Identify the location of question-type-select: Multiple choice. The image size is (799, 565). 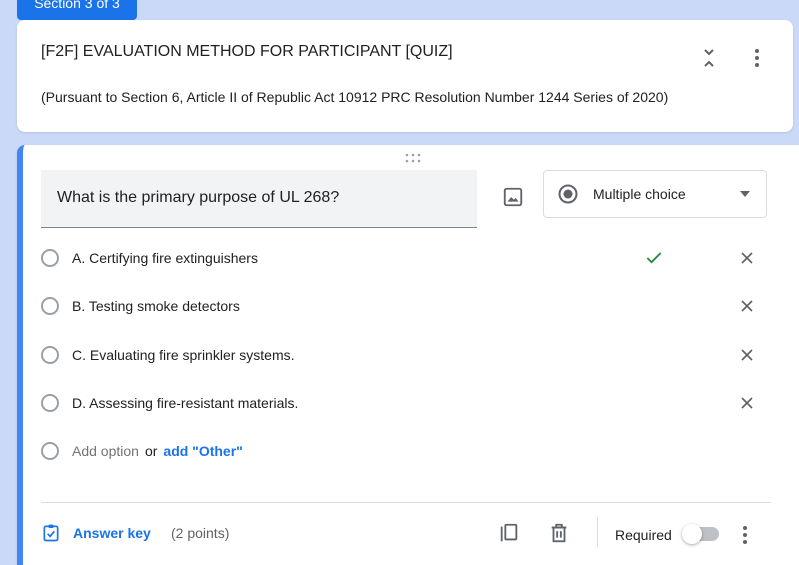
(655, 194).